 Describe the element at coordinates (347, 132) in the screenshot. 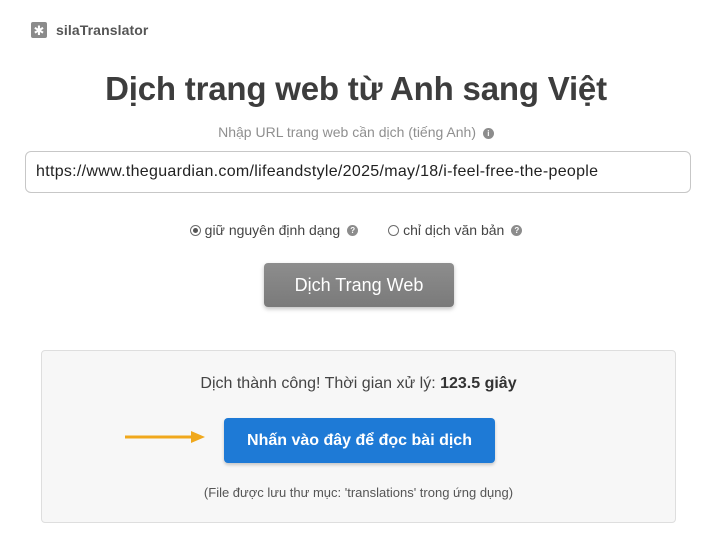

I see `url-hint-text: Nhập URL trang web cần dịch (tiếng Anh)` at that location.